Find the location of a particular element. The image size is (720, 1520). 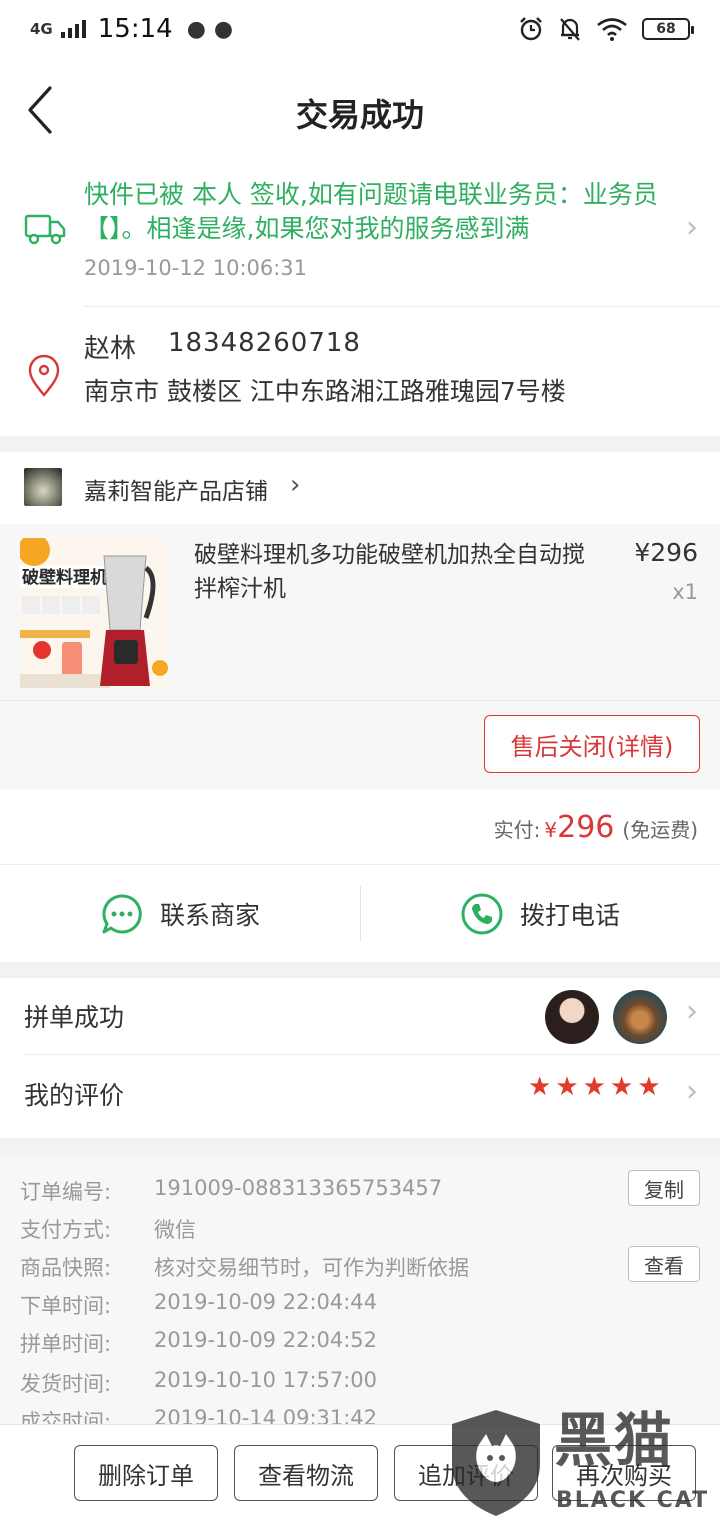

address-card: 赵林 18348260718 南京市 鼓楼区 江中东路湘江路雅瑰园7号楼 is located at coordinates (360, 372).